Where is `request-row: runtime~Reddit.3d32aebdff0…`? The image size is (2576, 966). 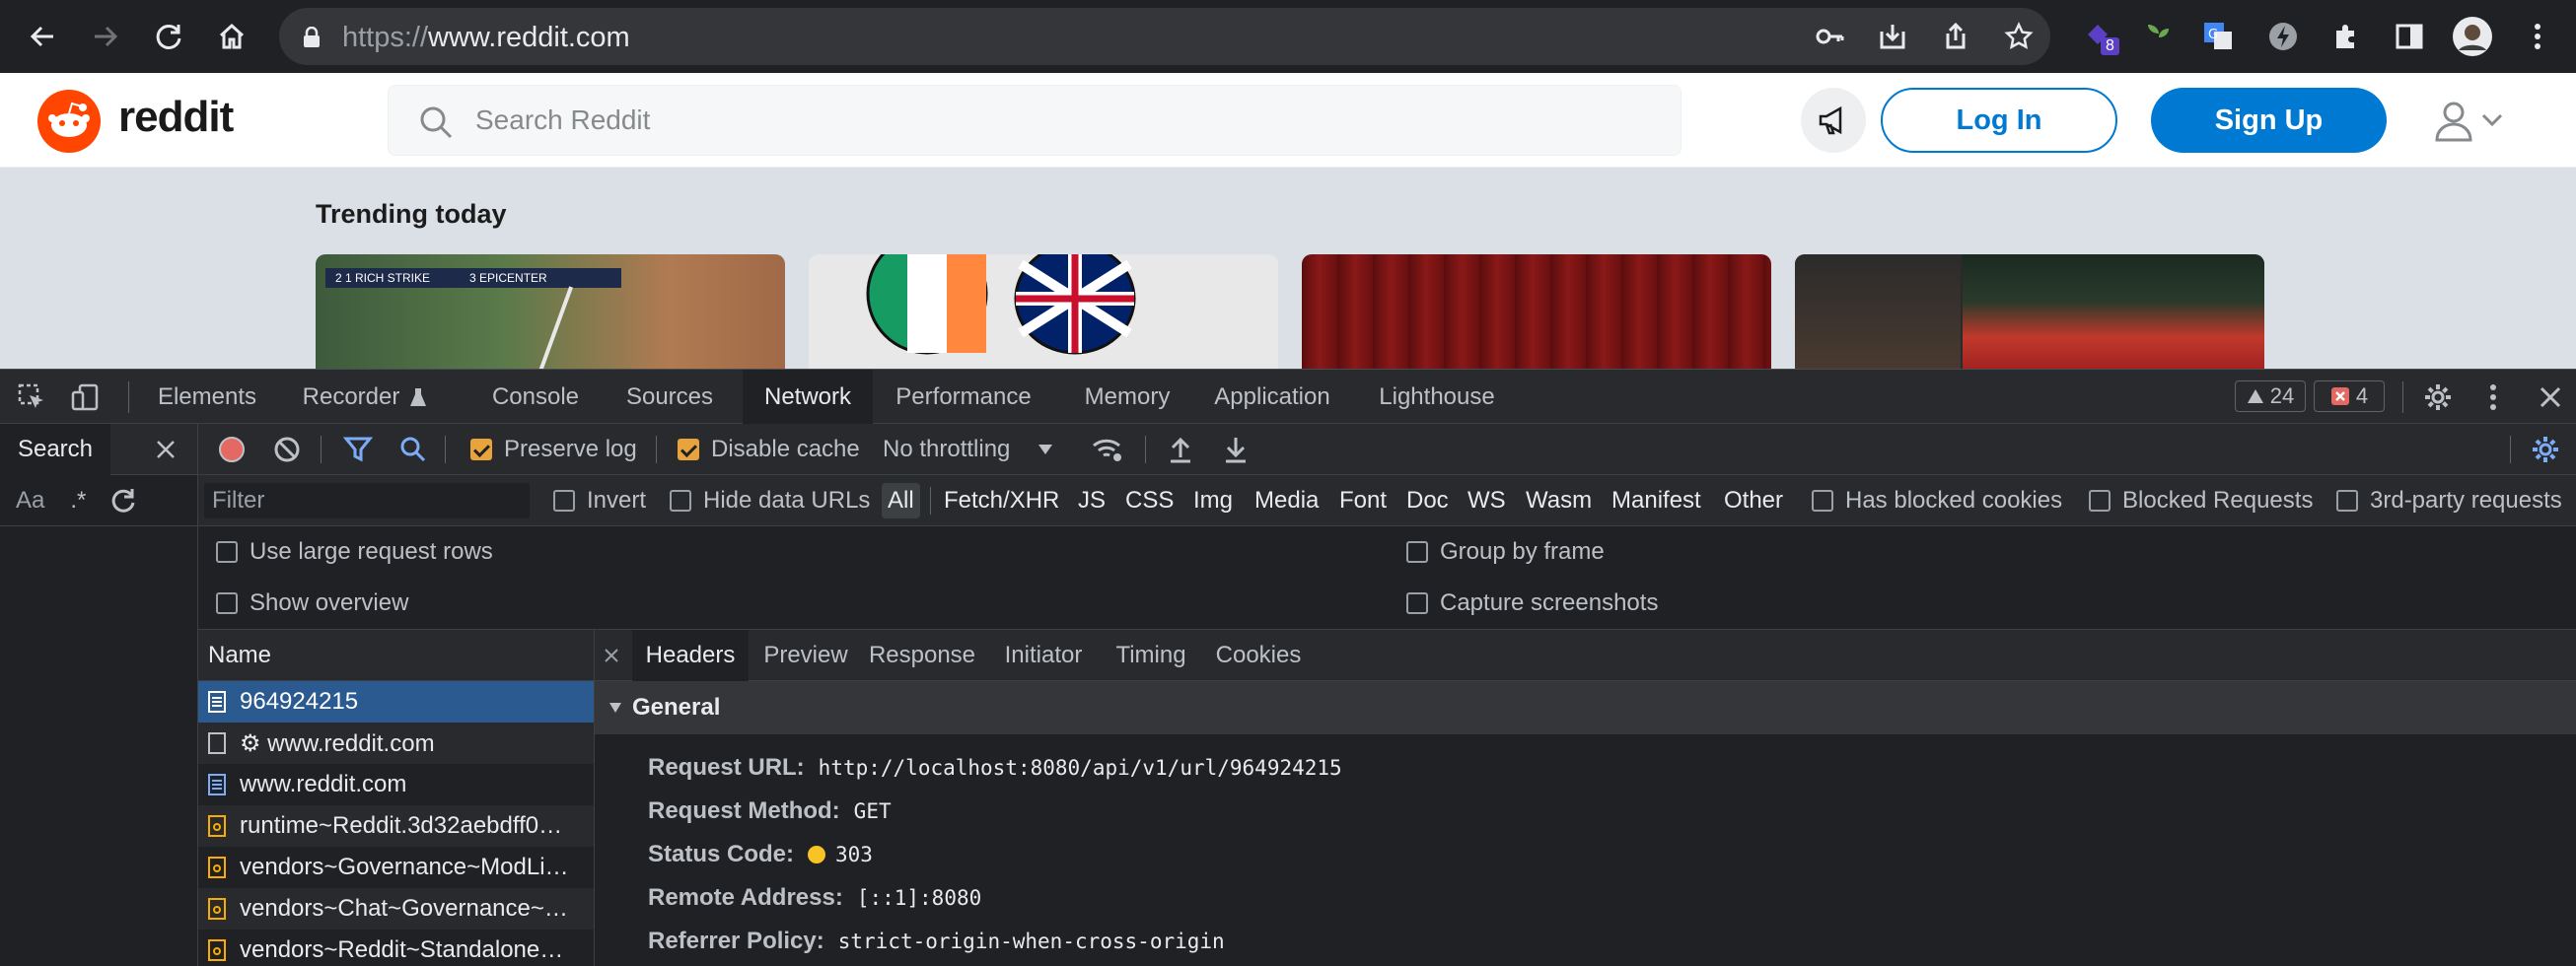
request-row: runtime~Reddit.3d32aebdff0… is located at coordinates (396, 826).